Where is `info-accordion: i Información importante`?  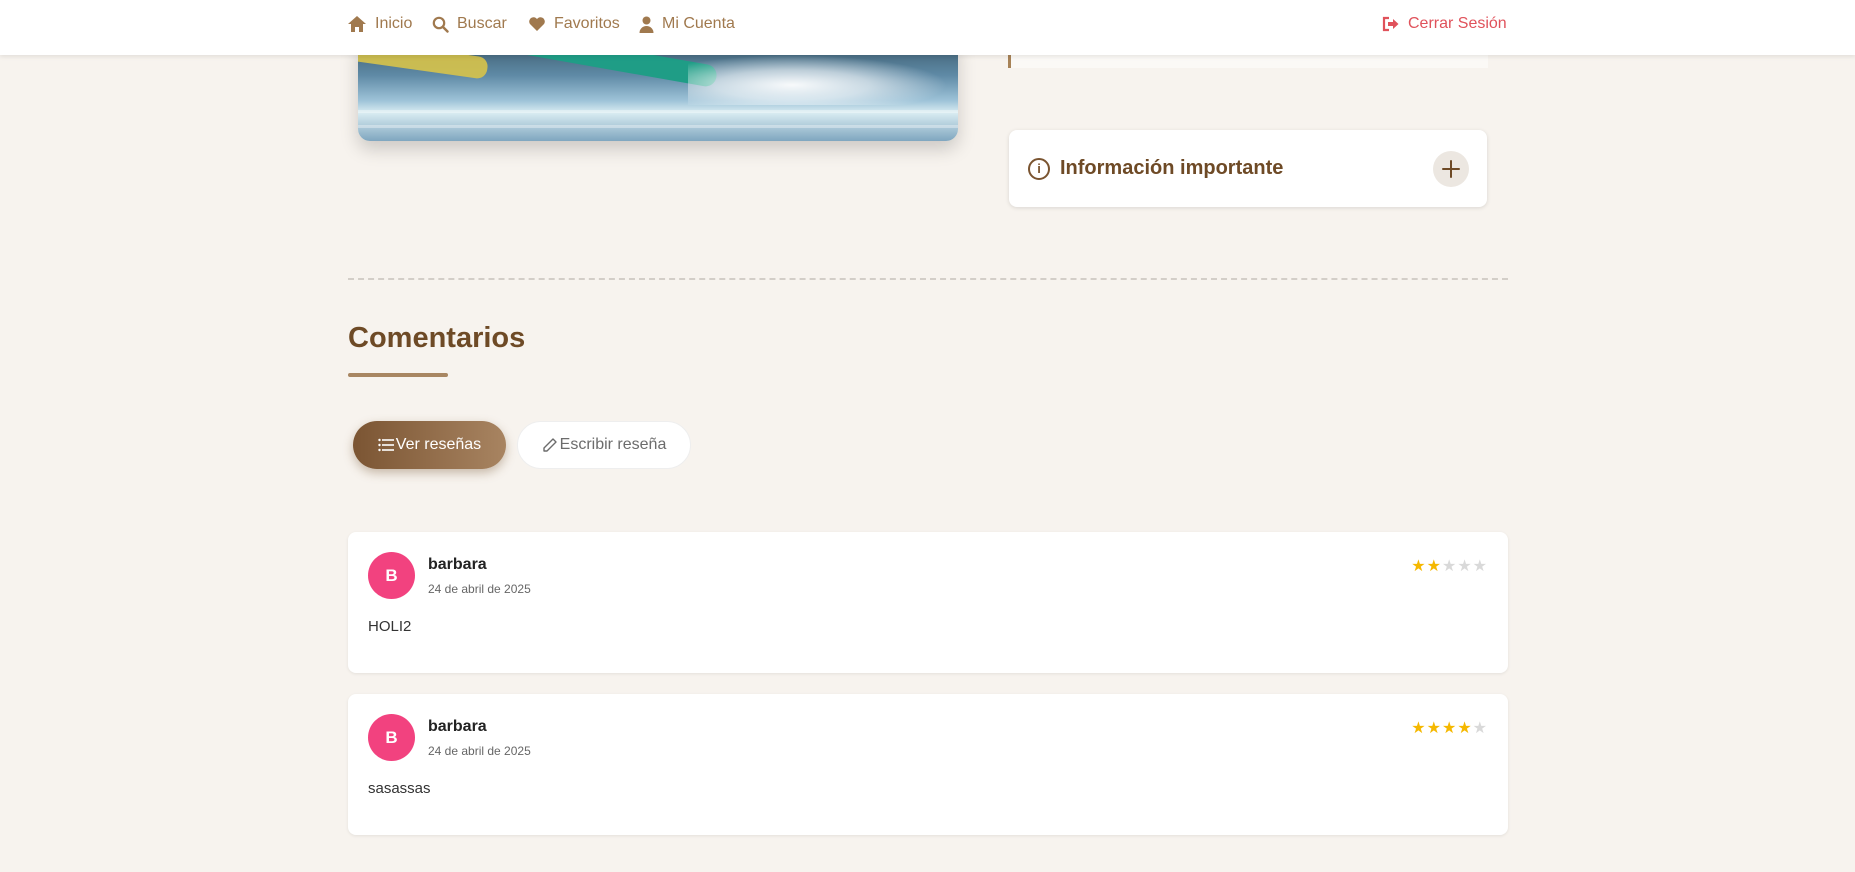 info-accordion: i Información importante is located at coordinates (1248, 168).